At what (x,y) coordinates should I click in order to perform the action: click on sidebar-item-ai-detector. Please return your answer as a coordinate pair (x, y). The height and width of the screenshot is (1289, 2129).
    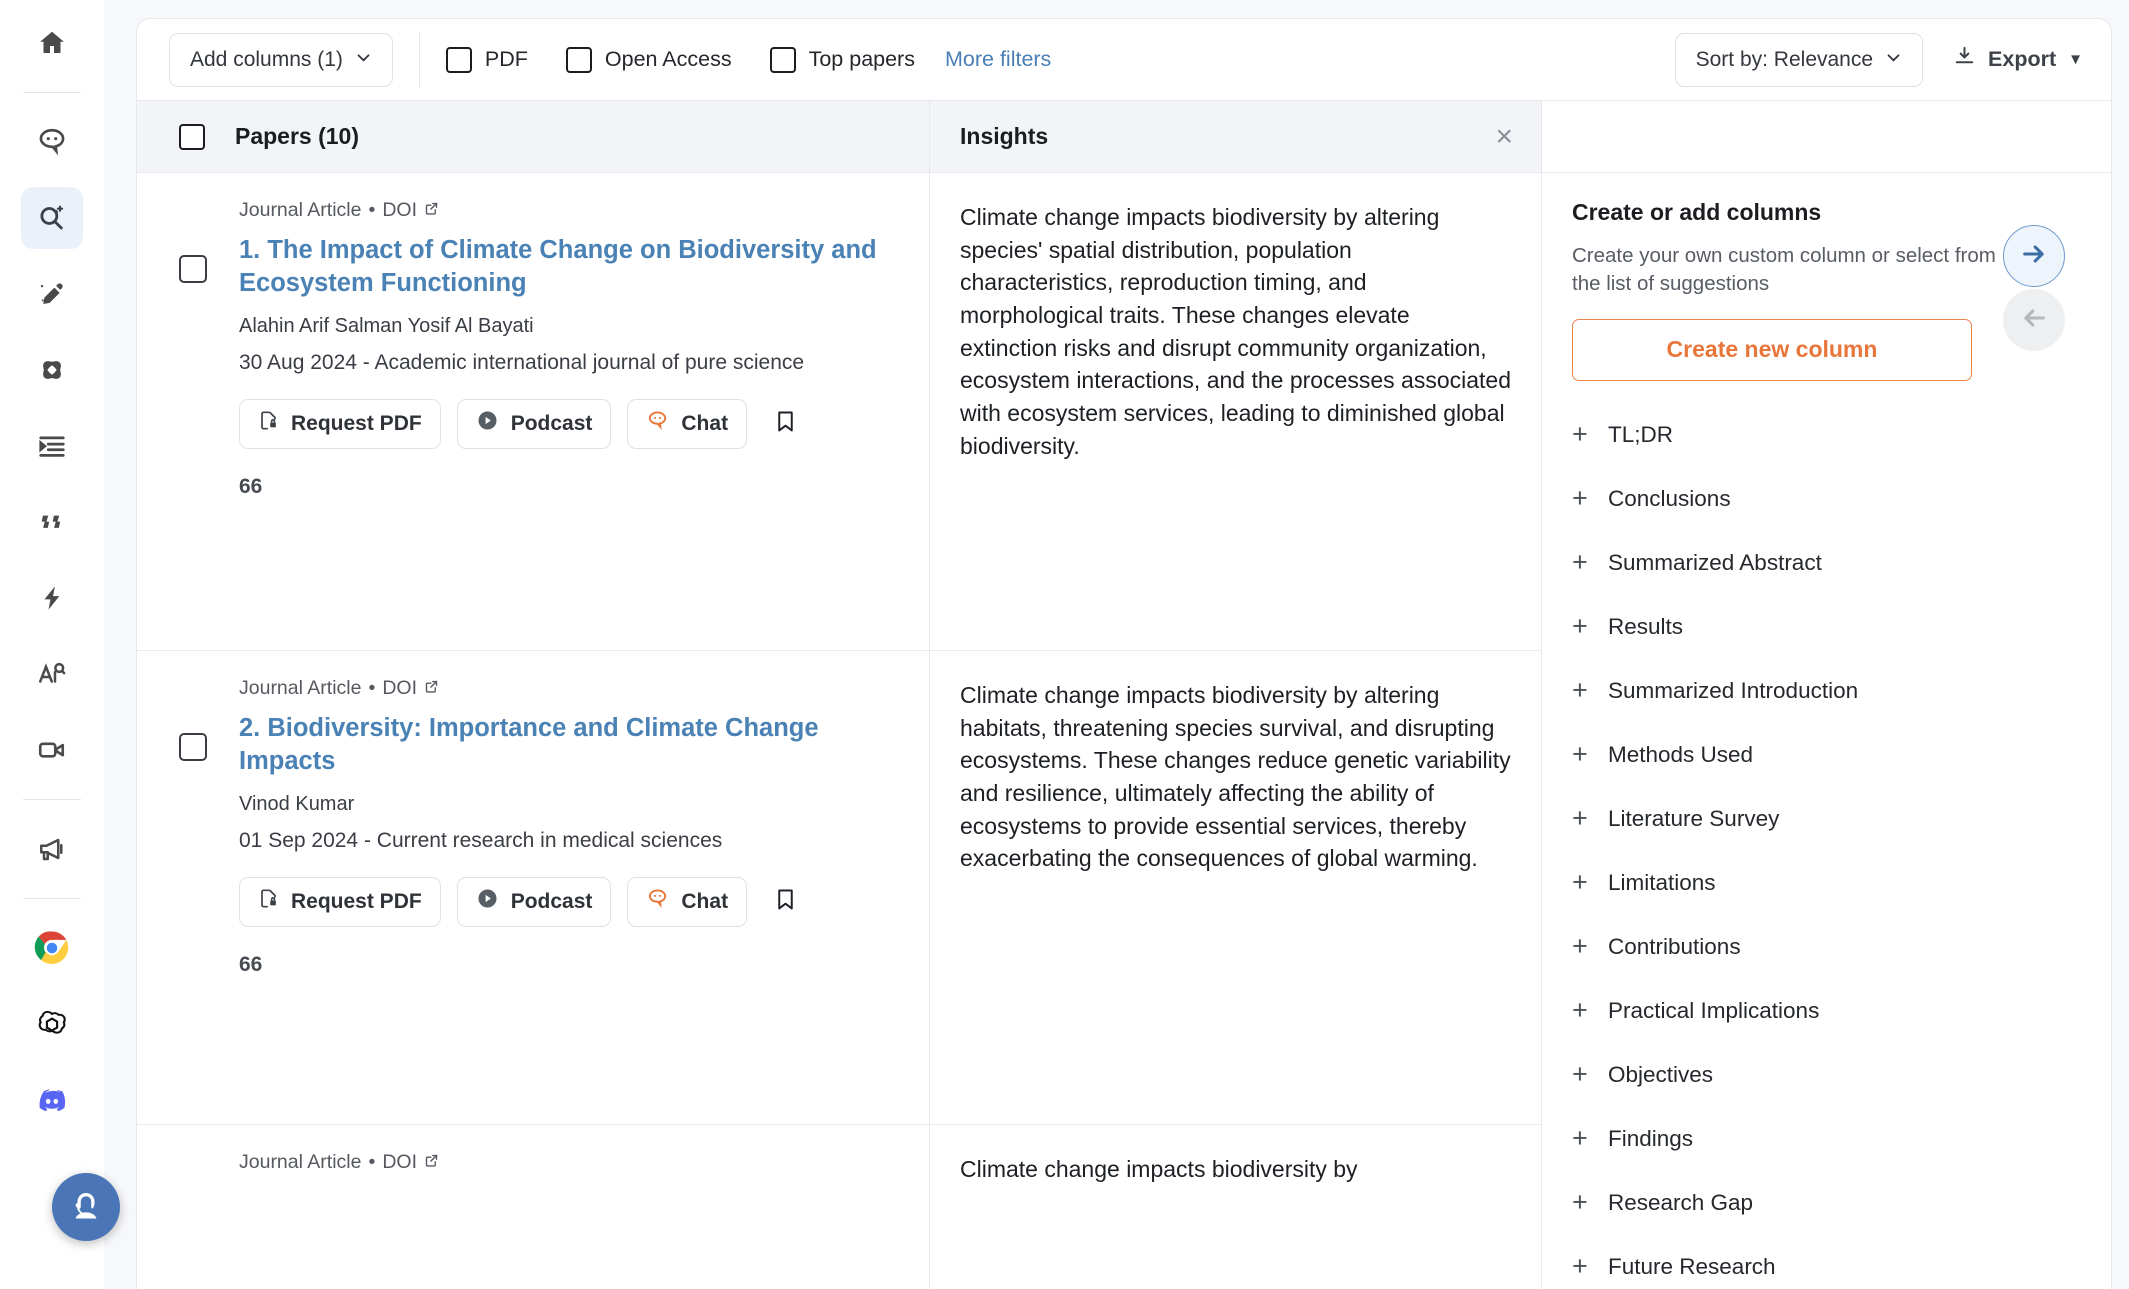
    Looking at the image, I should click on (52, 674).